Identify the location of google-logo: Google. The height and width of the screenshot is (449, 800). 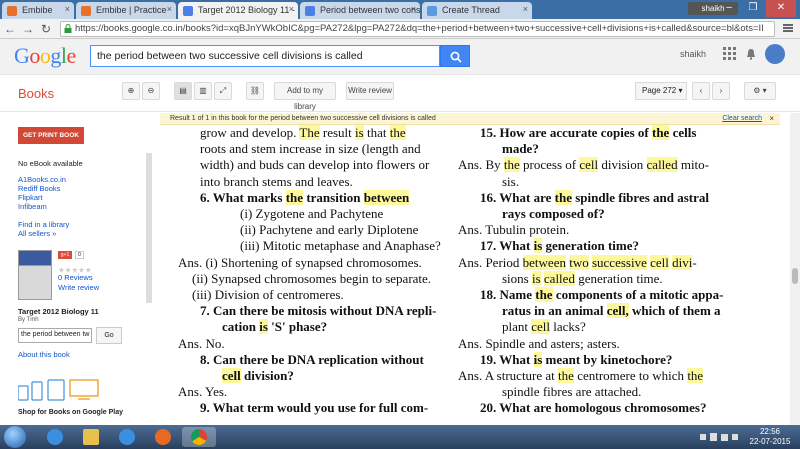
(45, 56).